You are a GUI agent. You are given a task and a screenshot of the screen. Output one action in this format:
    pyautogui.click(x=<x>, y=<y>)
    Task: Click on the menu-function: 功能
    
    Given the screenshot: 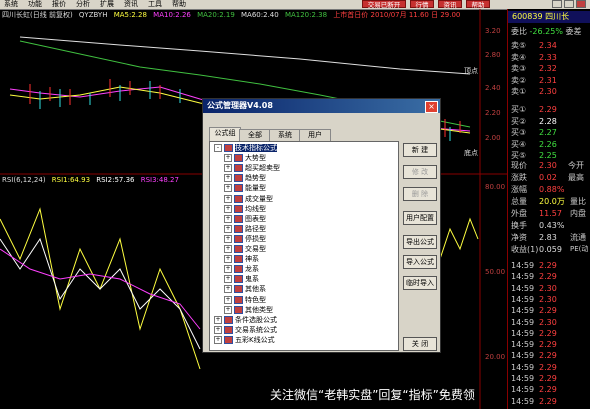 What is the action you would take?
    pyautogui.click(x=35, y=4)
    